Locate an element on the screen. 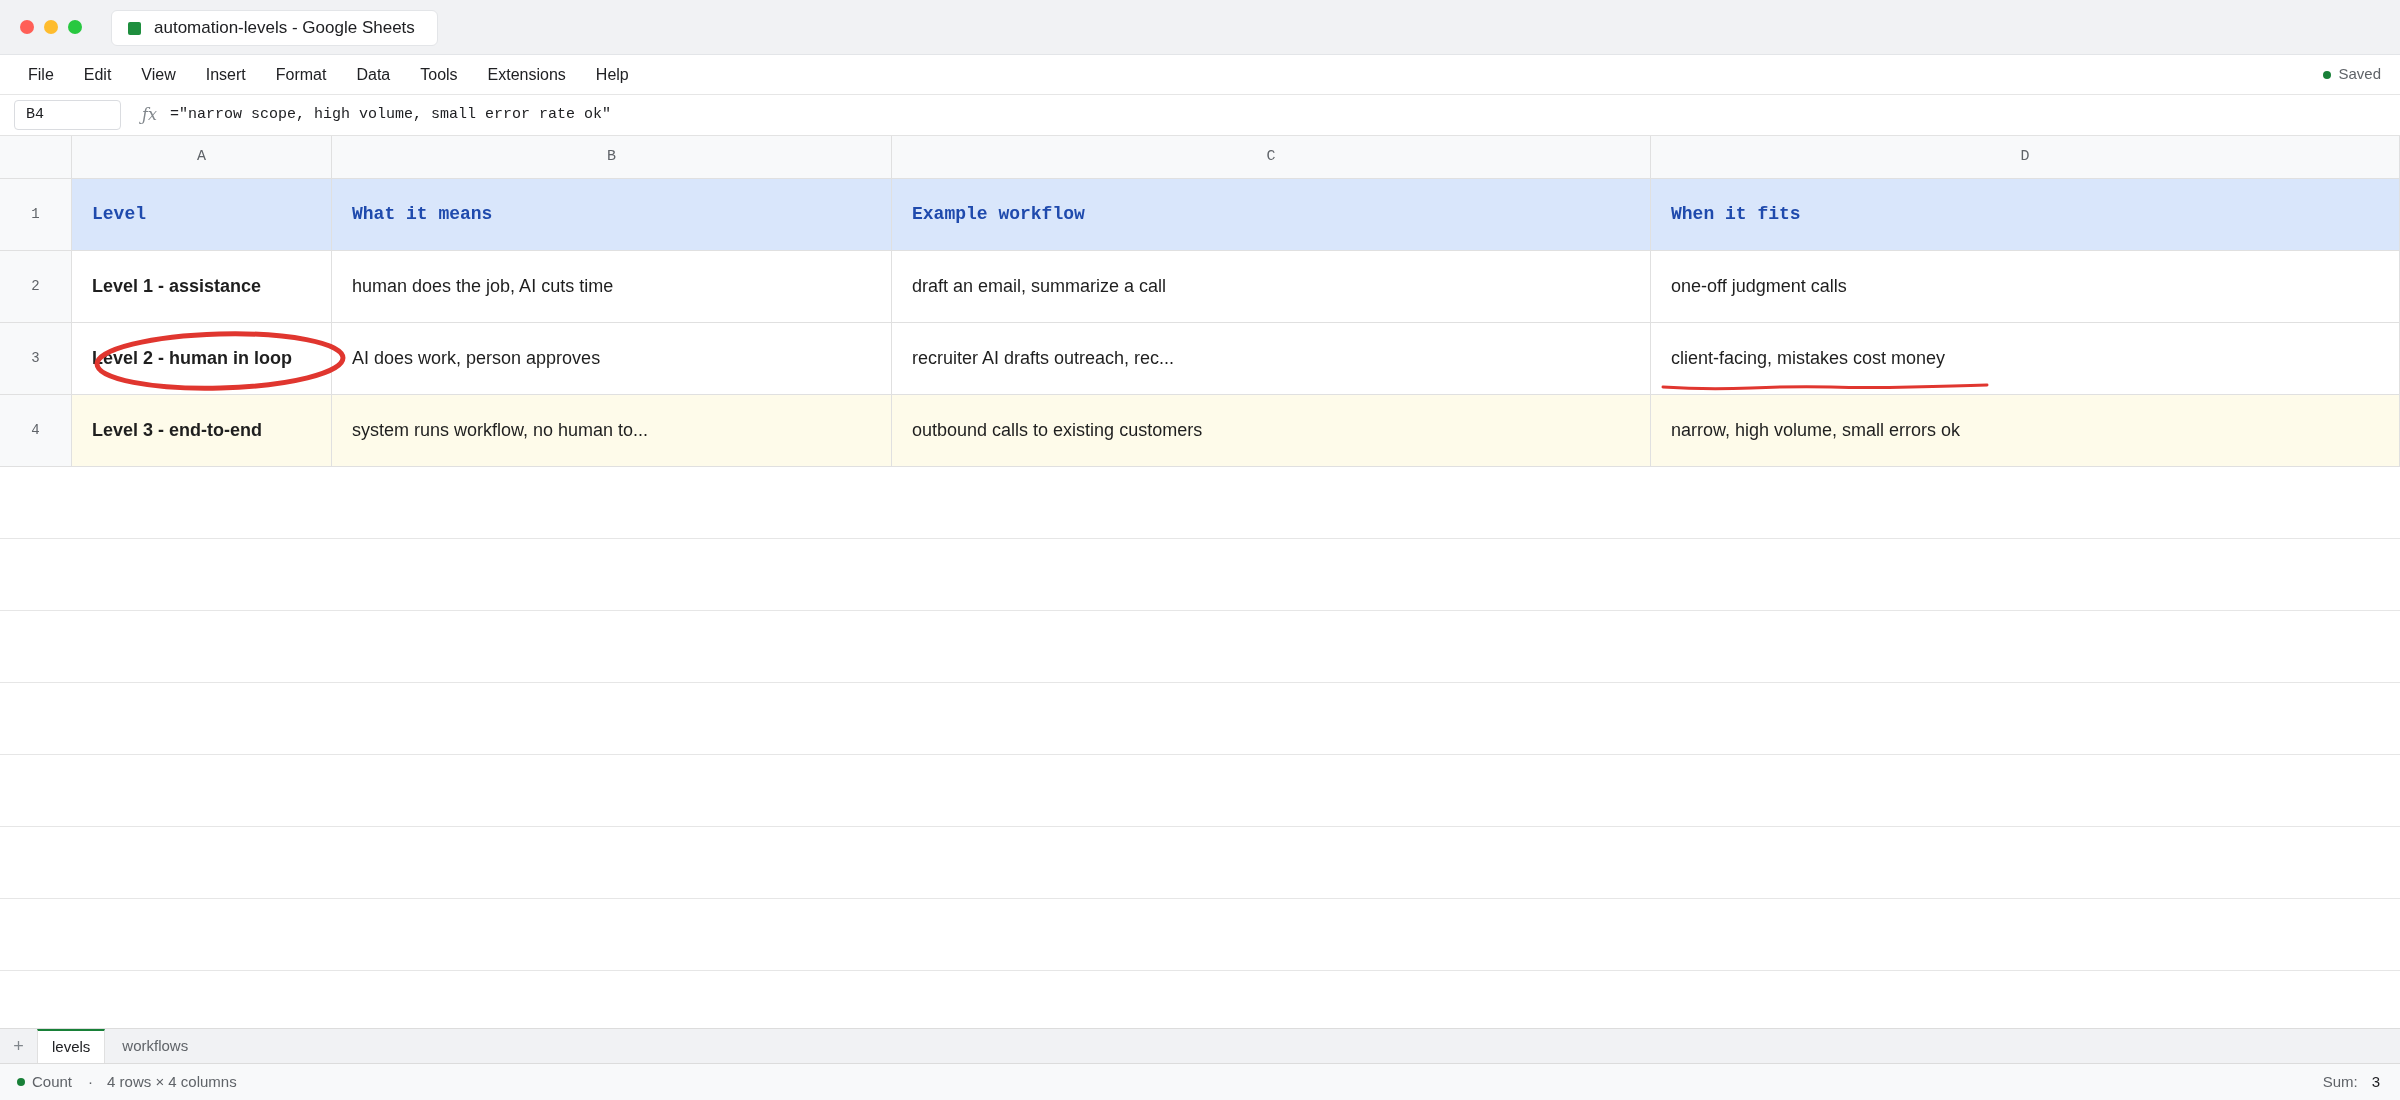 This screenshot has width=2400, height=1100. menu-item: Help is located at coordinates (612, 74).